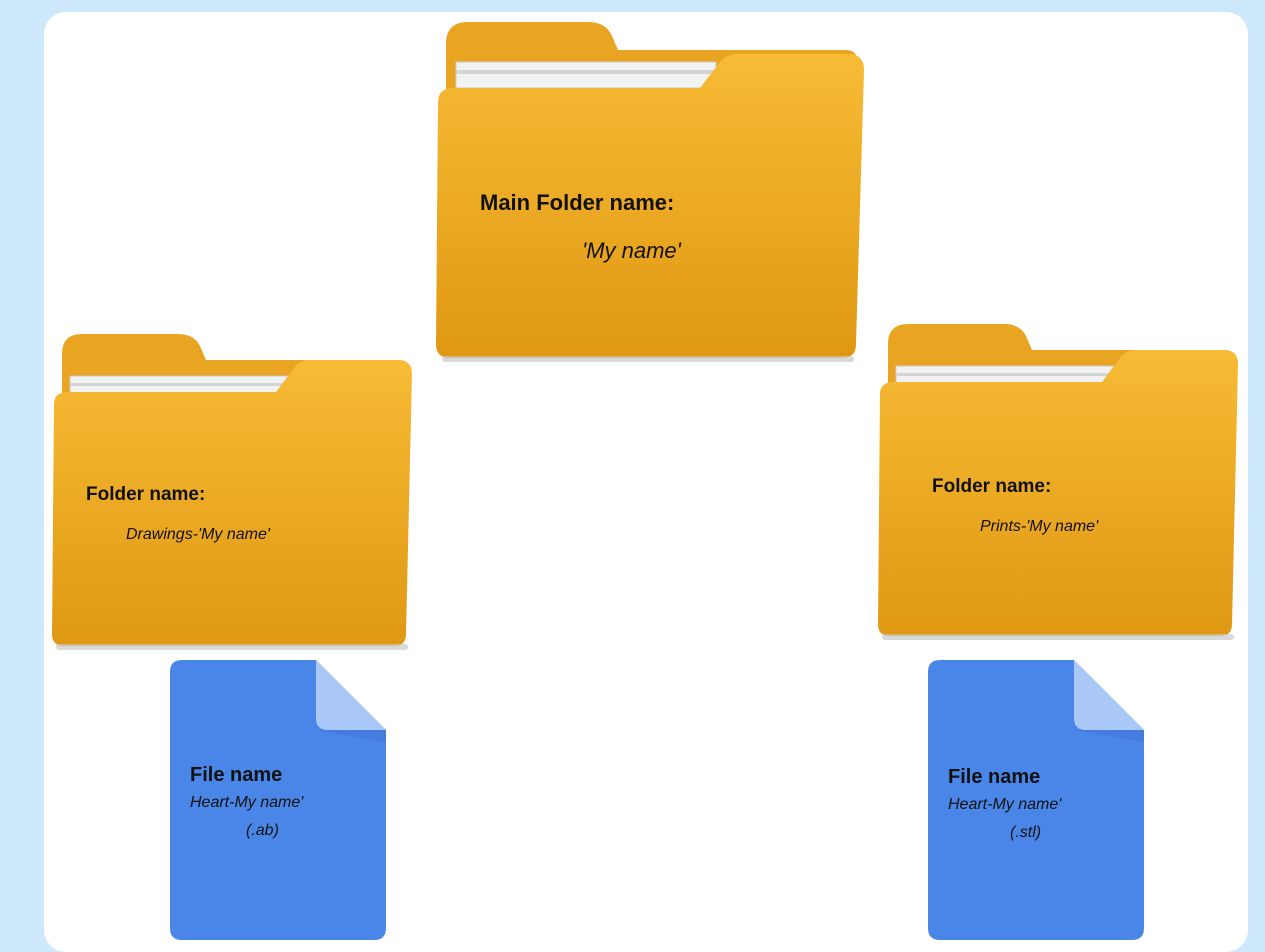 The width and height of the screenshot is (1265, 952). I want to click on main-folder-title: Main Folder name:, so click(577, 202).